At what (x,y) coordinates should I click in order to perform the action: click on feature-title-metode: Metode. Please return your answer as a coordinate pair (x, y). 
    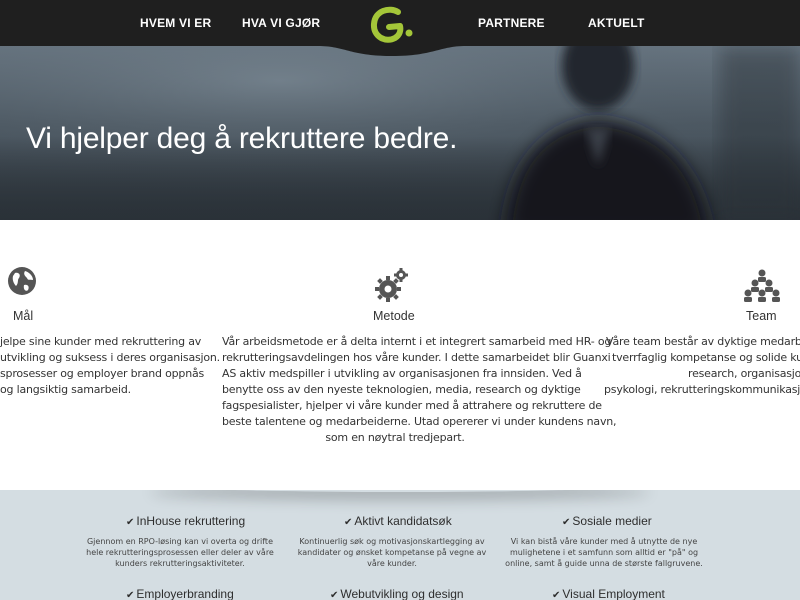
    Looking at the image, I should click on (394, 316).